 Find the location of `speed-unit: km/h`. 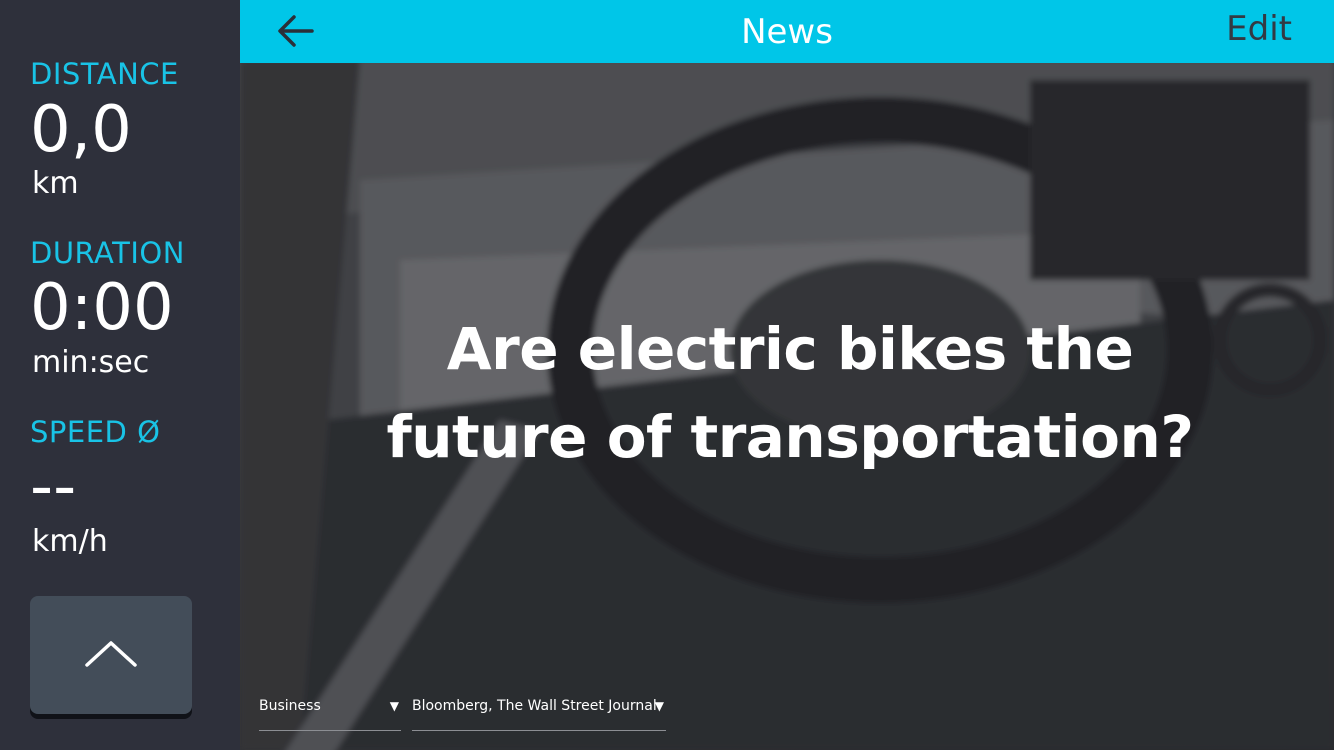

speed-unit: km/h is located at coordinates (70, 541).